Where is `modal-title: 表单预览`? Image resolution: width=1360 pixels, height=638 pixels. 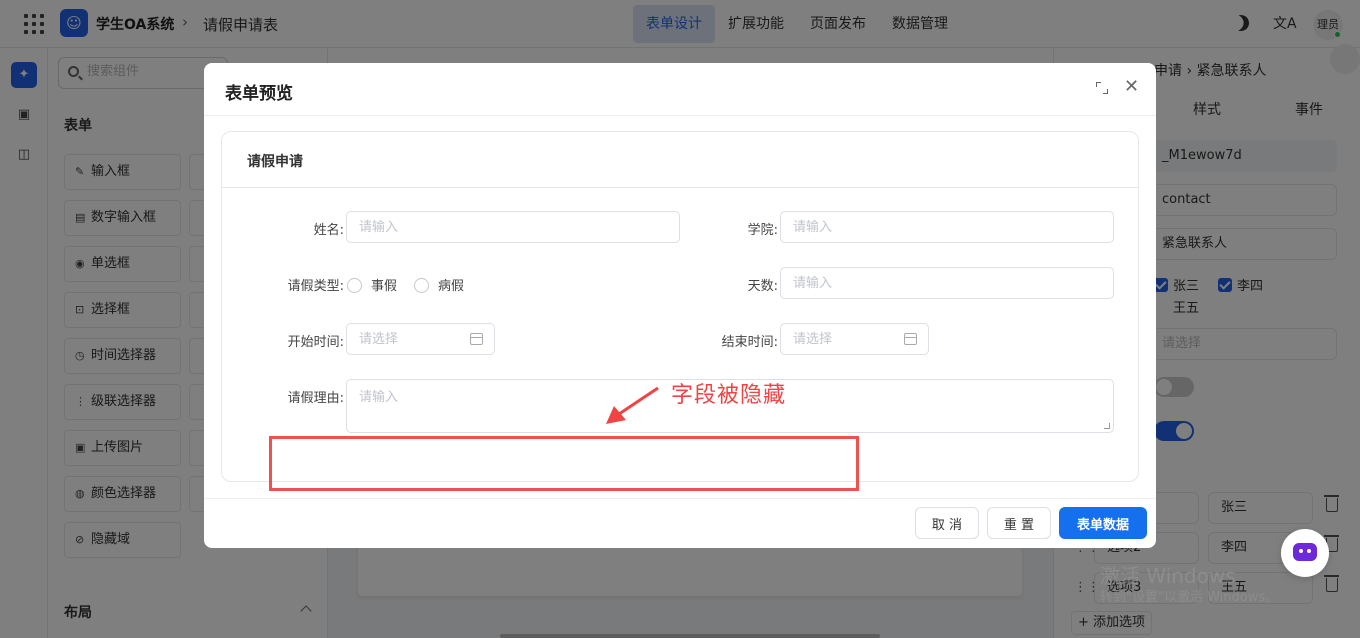
modal-title: 表单预览 is located at coordinates (259, 94).